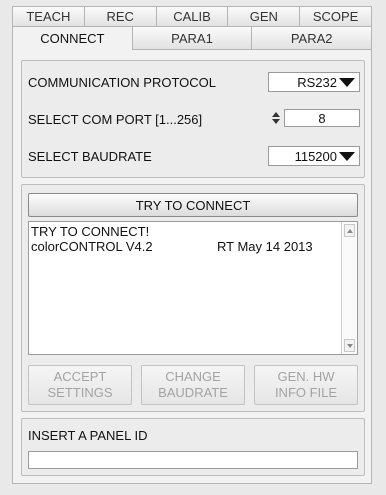 This screenshot has width=386, height=495. I want to click on scroll-down-icon, so click(349, 345).